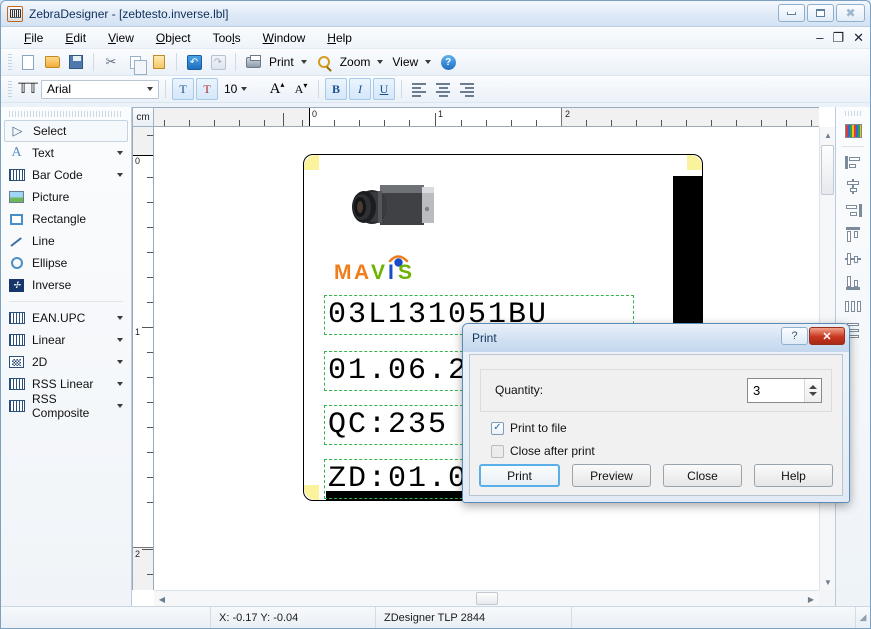  I want to click on tool-inverse: ✢ Inverse, so click(66, 285).